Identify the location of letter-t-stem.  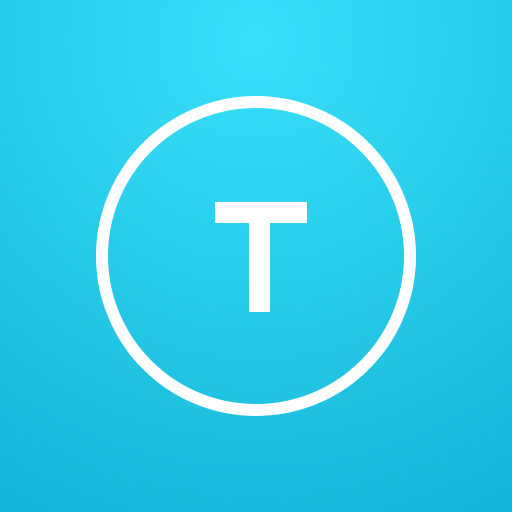
(259, 257).